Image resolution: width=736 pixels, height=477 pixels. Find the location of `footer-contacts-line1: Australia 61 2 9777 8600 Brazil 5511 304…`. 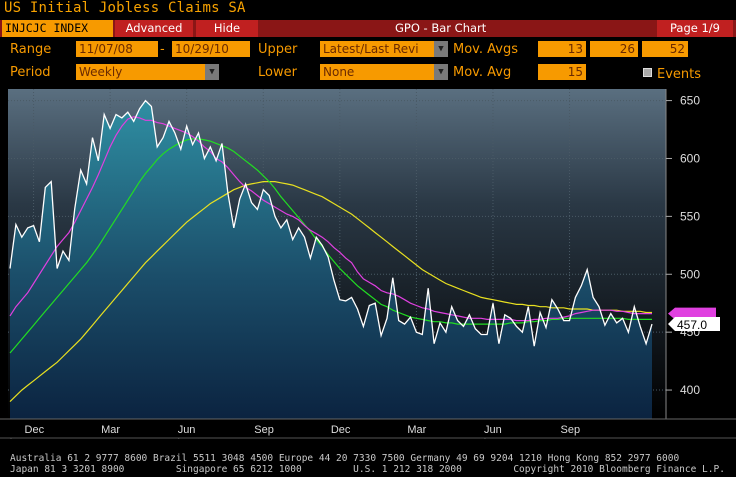

footer-contacts-line1: Australia 61 2 9777 8600 Brazil 5511 304… is located at coordinates (345, 458).